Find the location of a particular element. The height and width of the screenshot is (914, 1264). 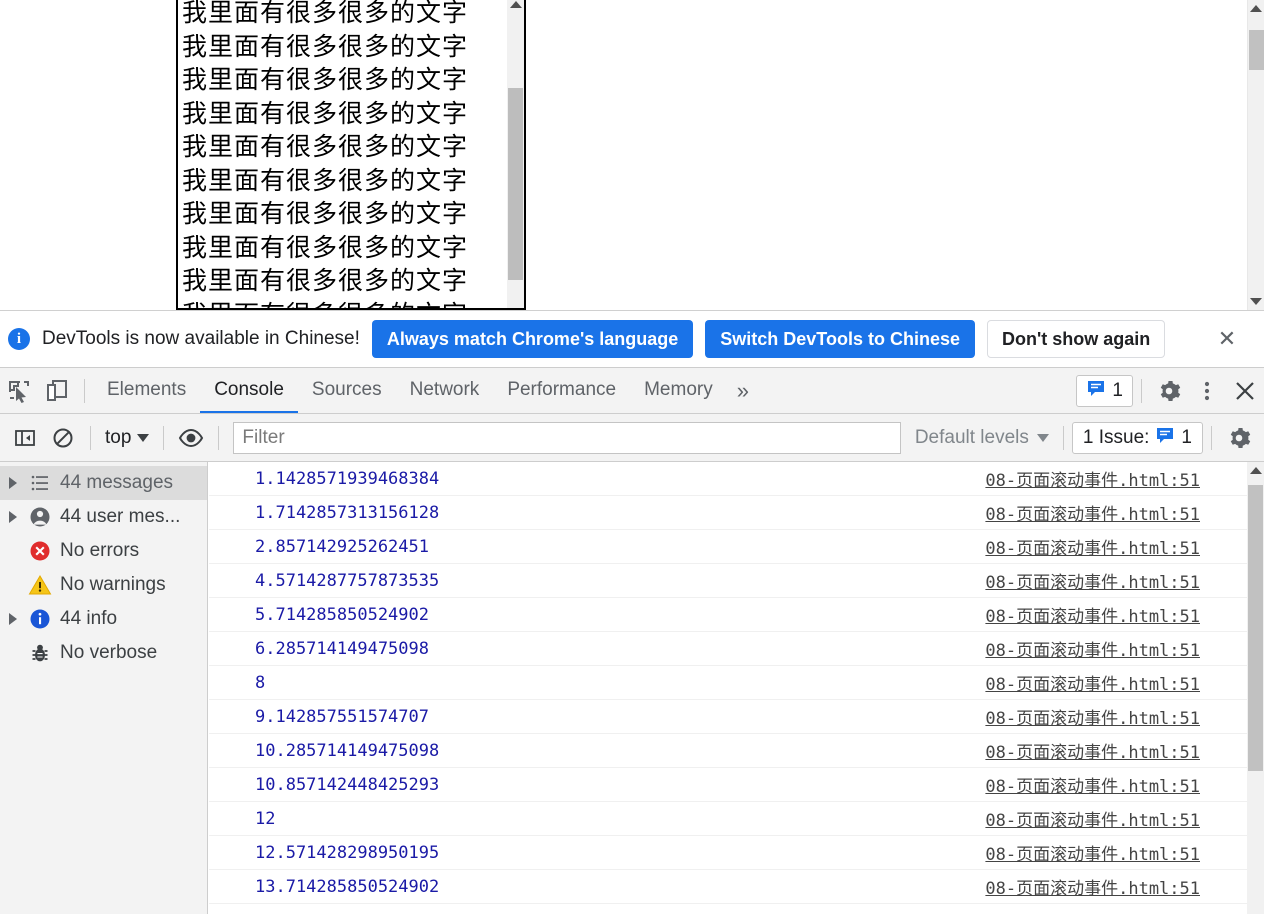

console-scrollbar is located at coordinates (1255, 688).